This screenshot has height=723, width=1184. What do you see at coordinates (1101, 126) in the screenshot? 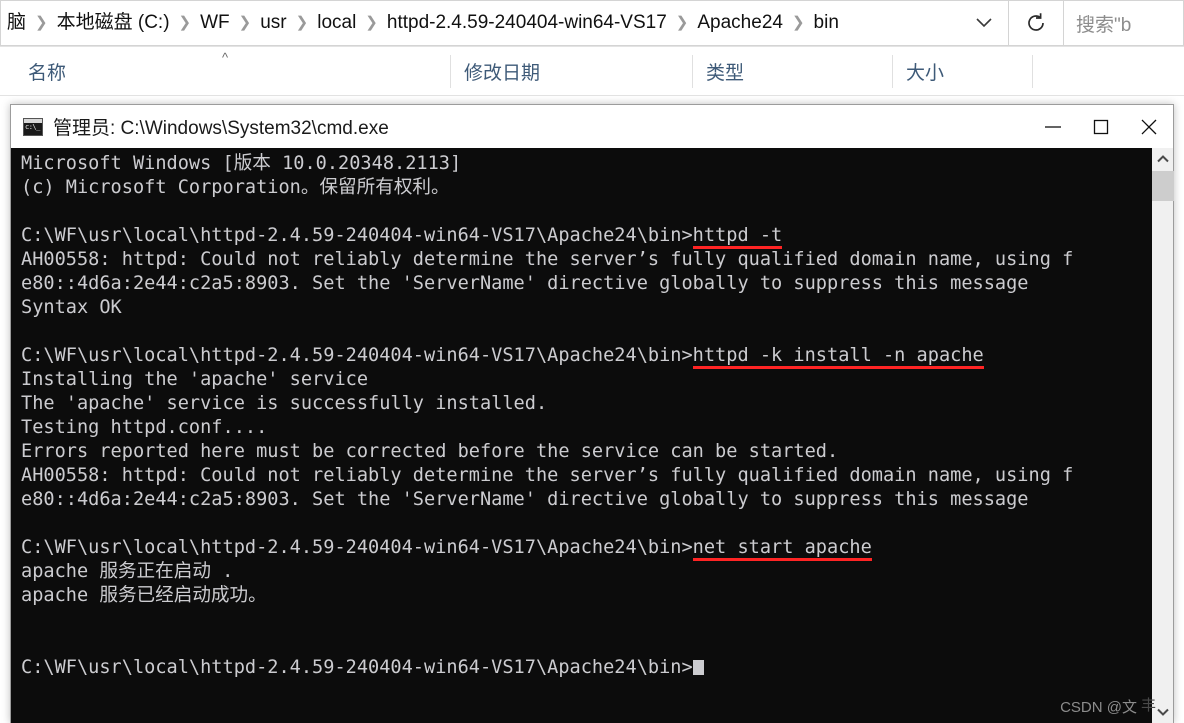
I see `maximize-icon` at bounding box center [1101, 126].